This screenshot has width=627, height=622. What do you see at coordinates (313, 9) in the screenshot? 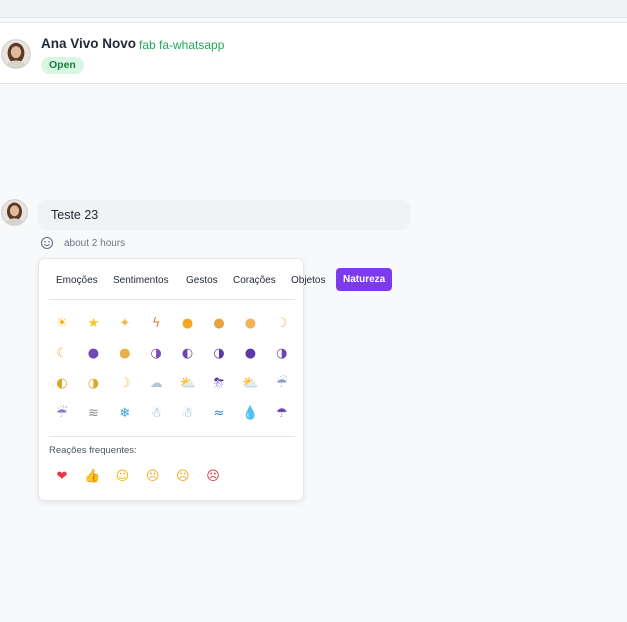
I see `top-toolbar-strip` at bounding box center [313, 9].